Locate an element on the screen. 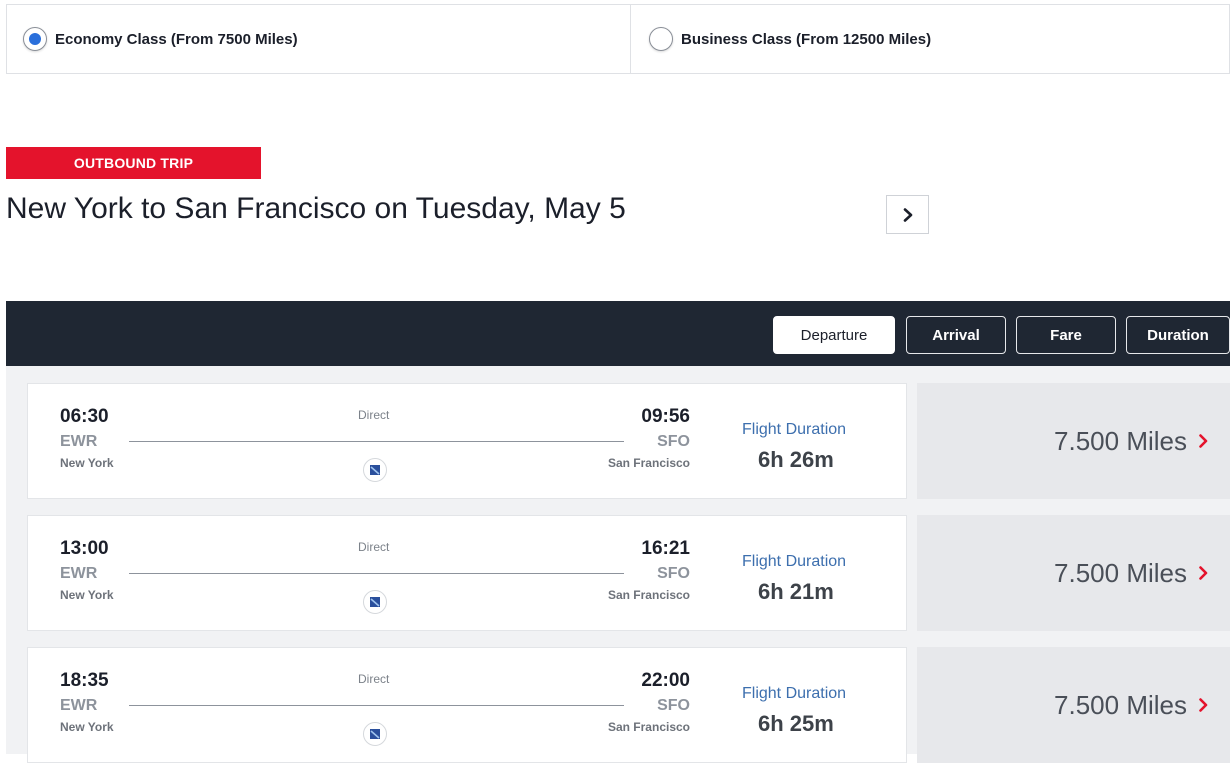 The width and height of the screenshot is (1230, 763). economy-label: Economy Class (From 7500 Miles) is located at coordinates (176, 39).